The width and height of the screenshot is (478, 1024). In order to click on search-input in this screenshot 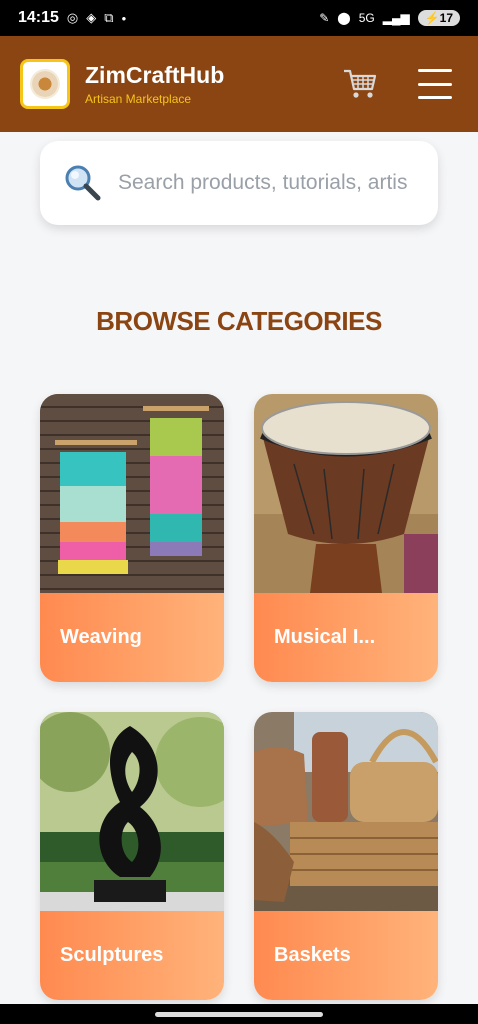, I will do `click(278, 183)`.